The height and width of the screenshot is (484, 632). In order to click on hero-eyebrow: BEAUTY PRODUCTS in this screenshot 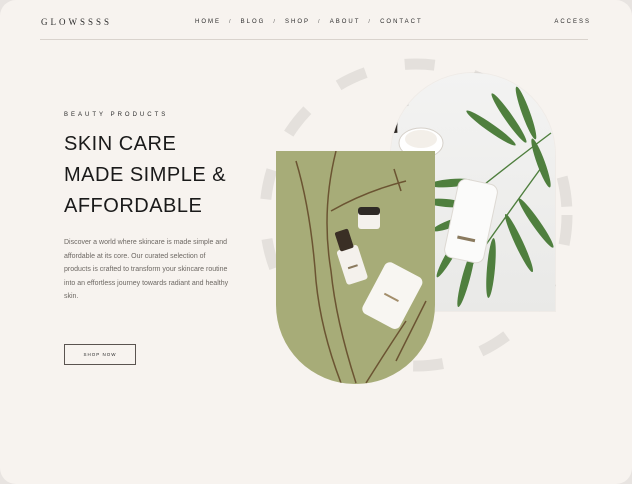, I will do `click(116, 115)`.